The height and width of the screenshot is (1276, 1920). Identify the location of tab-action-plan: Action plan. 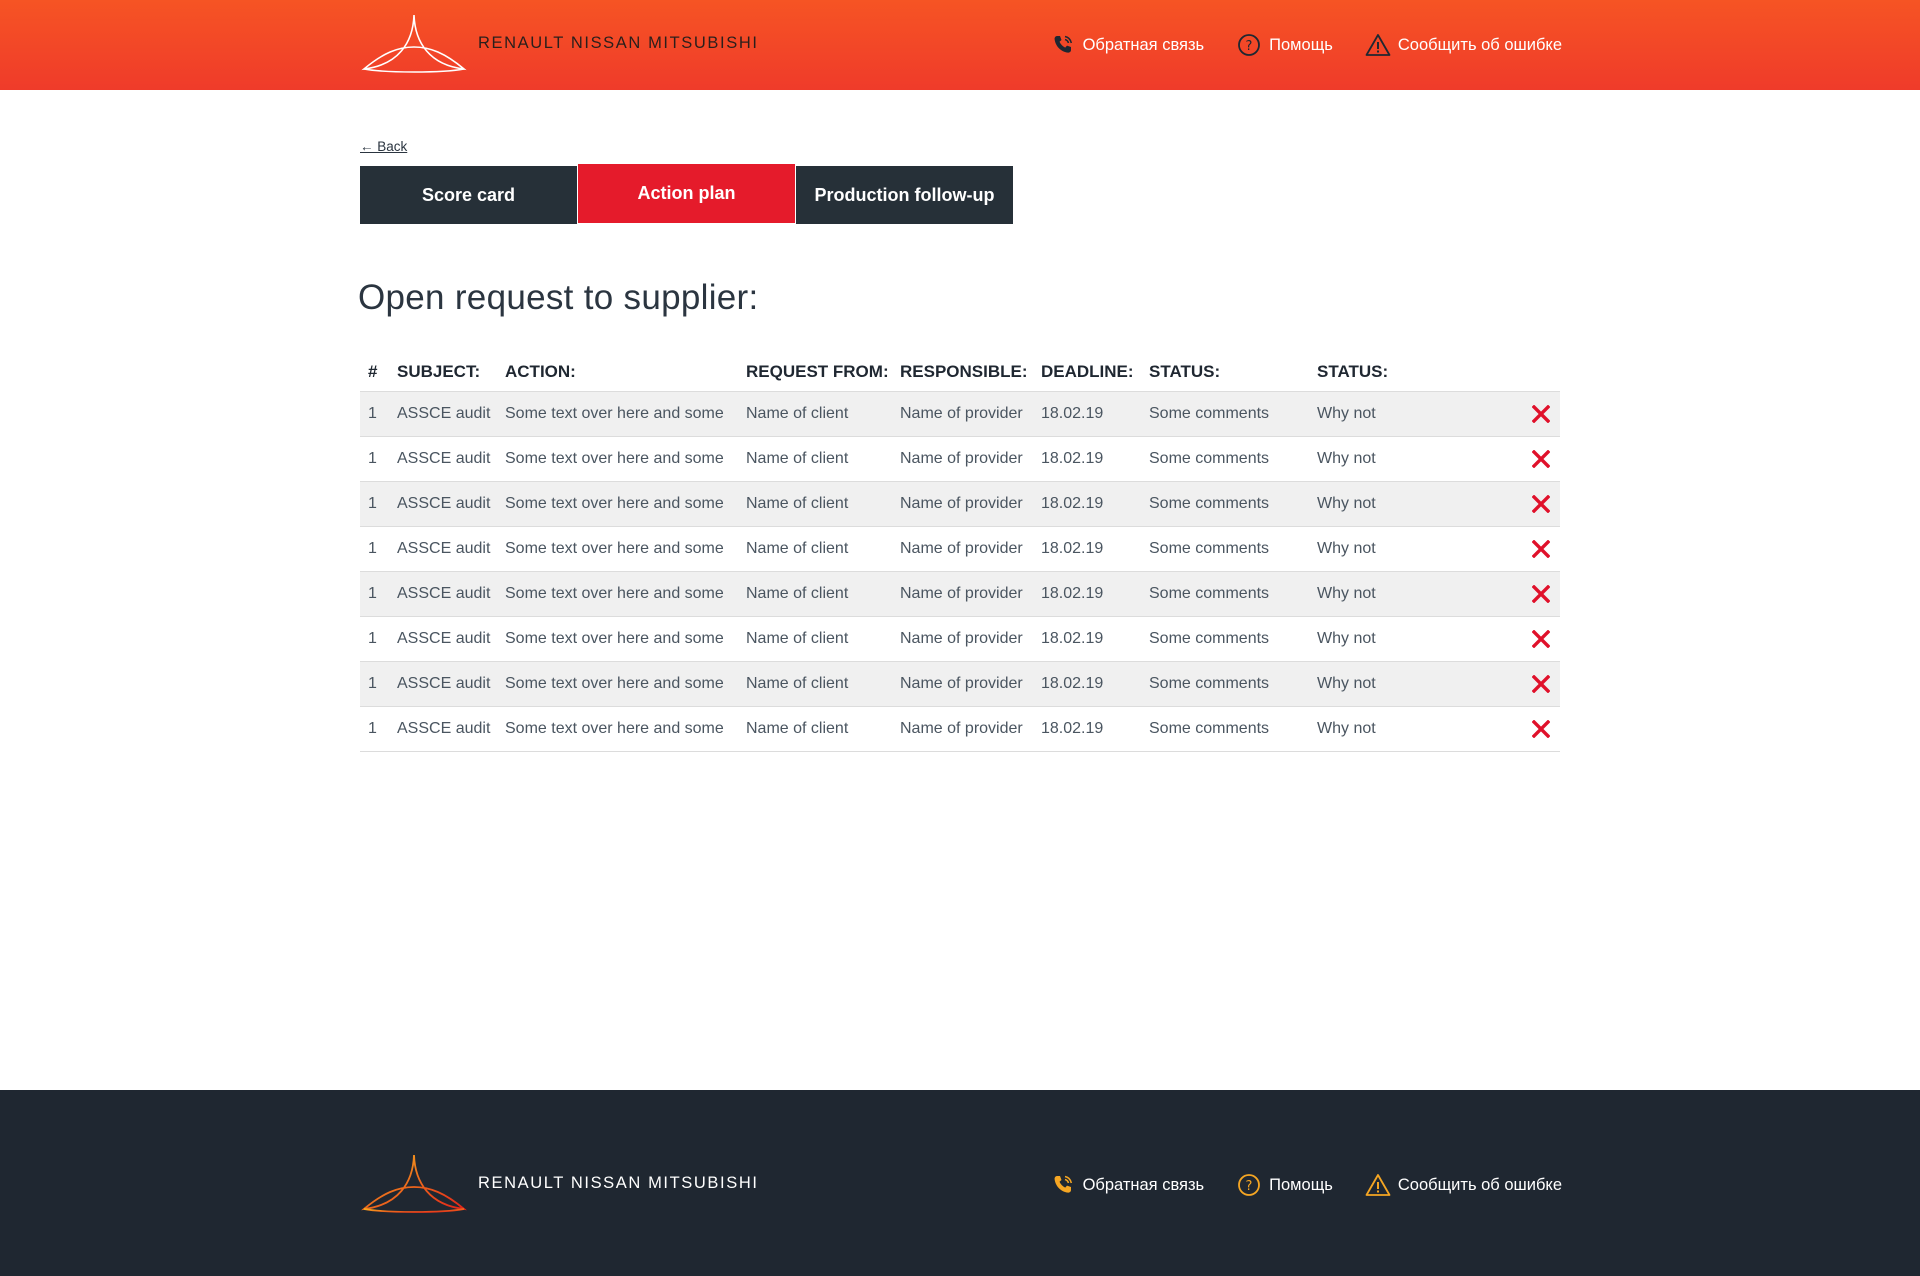
(686, 193).